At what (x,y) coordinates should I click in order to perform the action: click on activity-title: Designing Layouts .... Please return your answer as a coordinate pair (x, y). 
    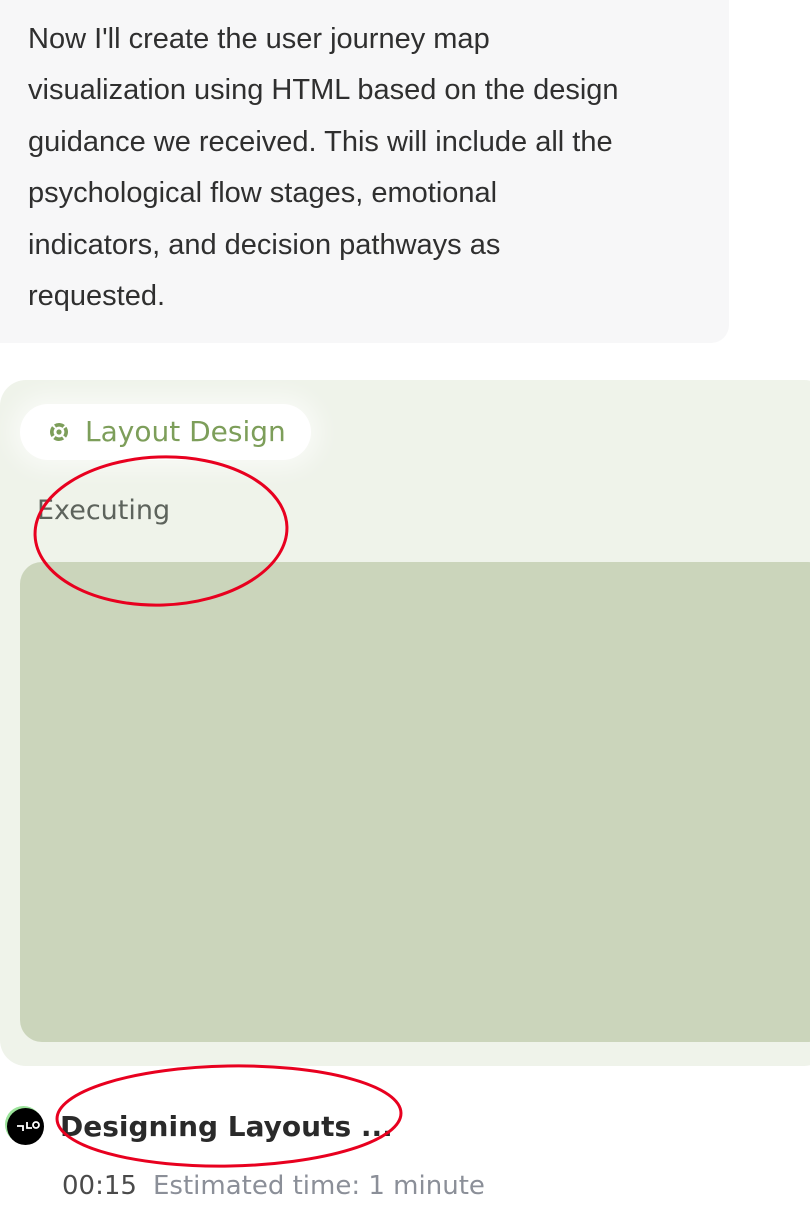
    Looking at the image, I should click on (226, 1126).